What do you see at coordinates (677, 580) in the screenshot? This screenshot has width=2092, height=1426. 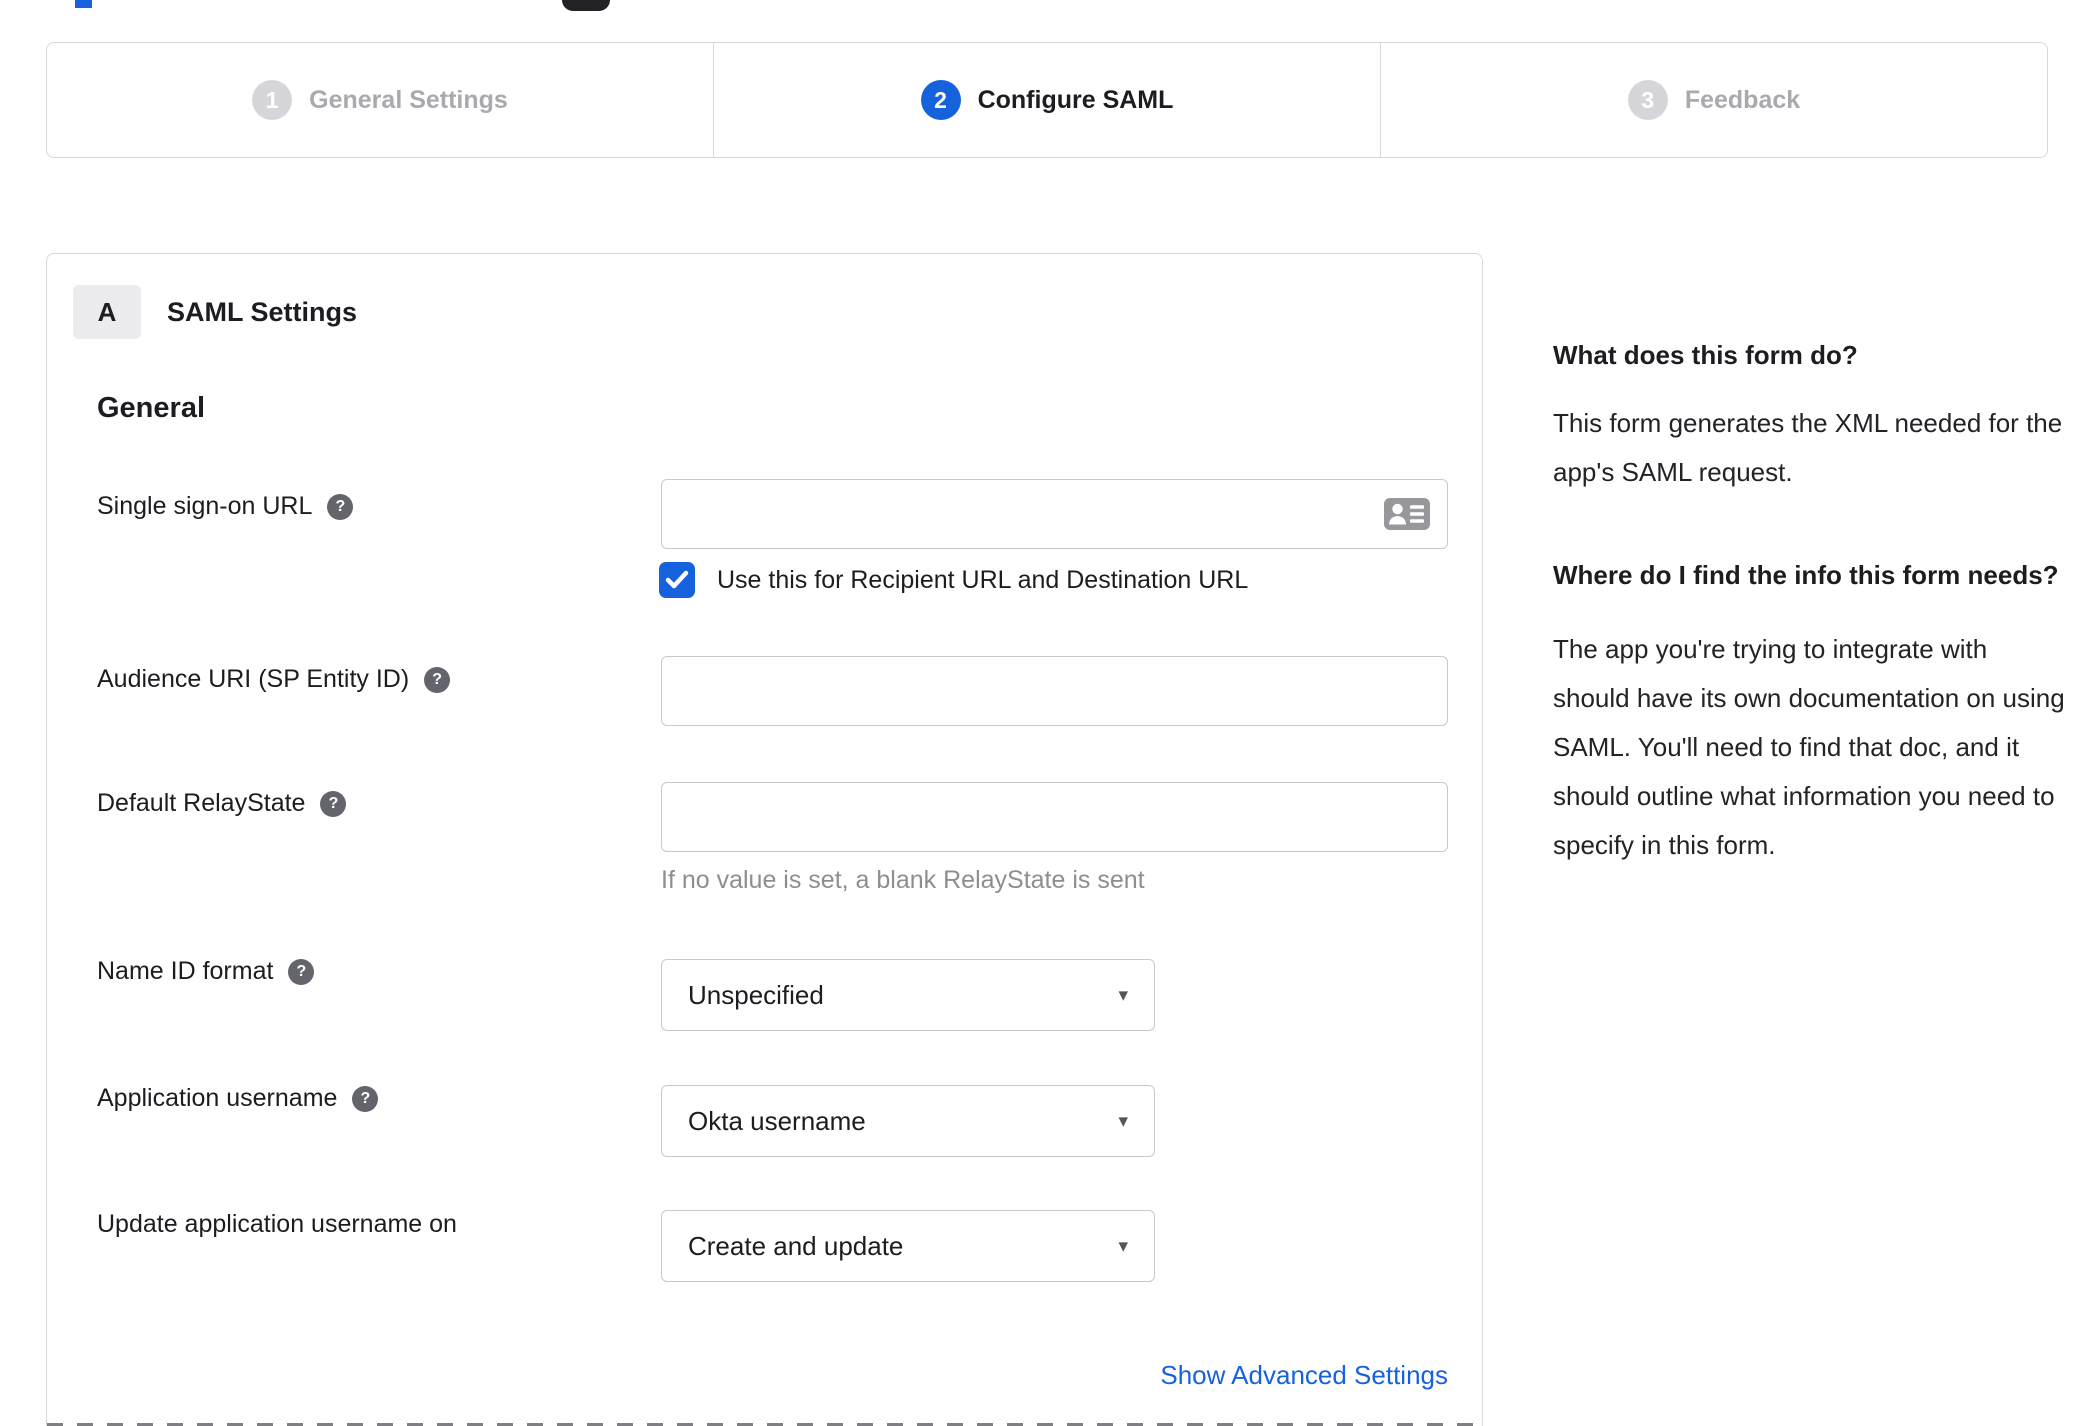 I see `use-for-recipient-checkbox` at bounding box center [677, 580].